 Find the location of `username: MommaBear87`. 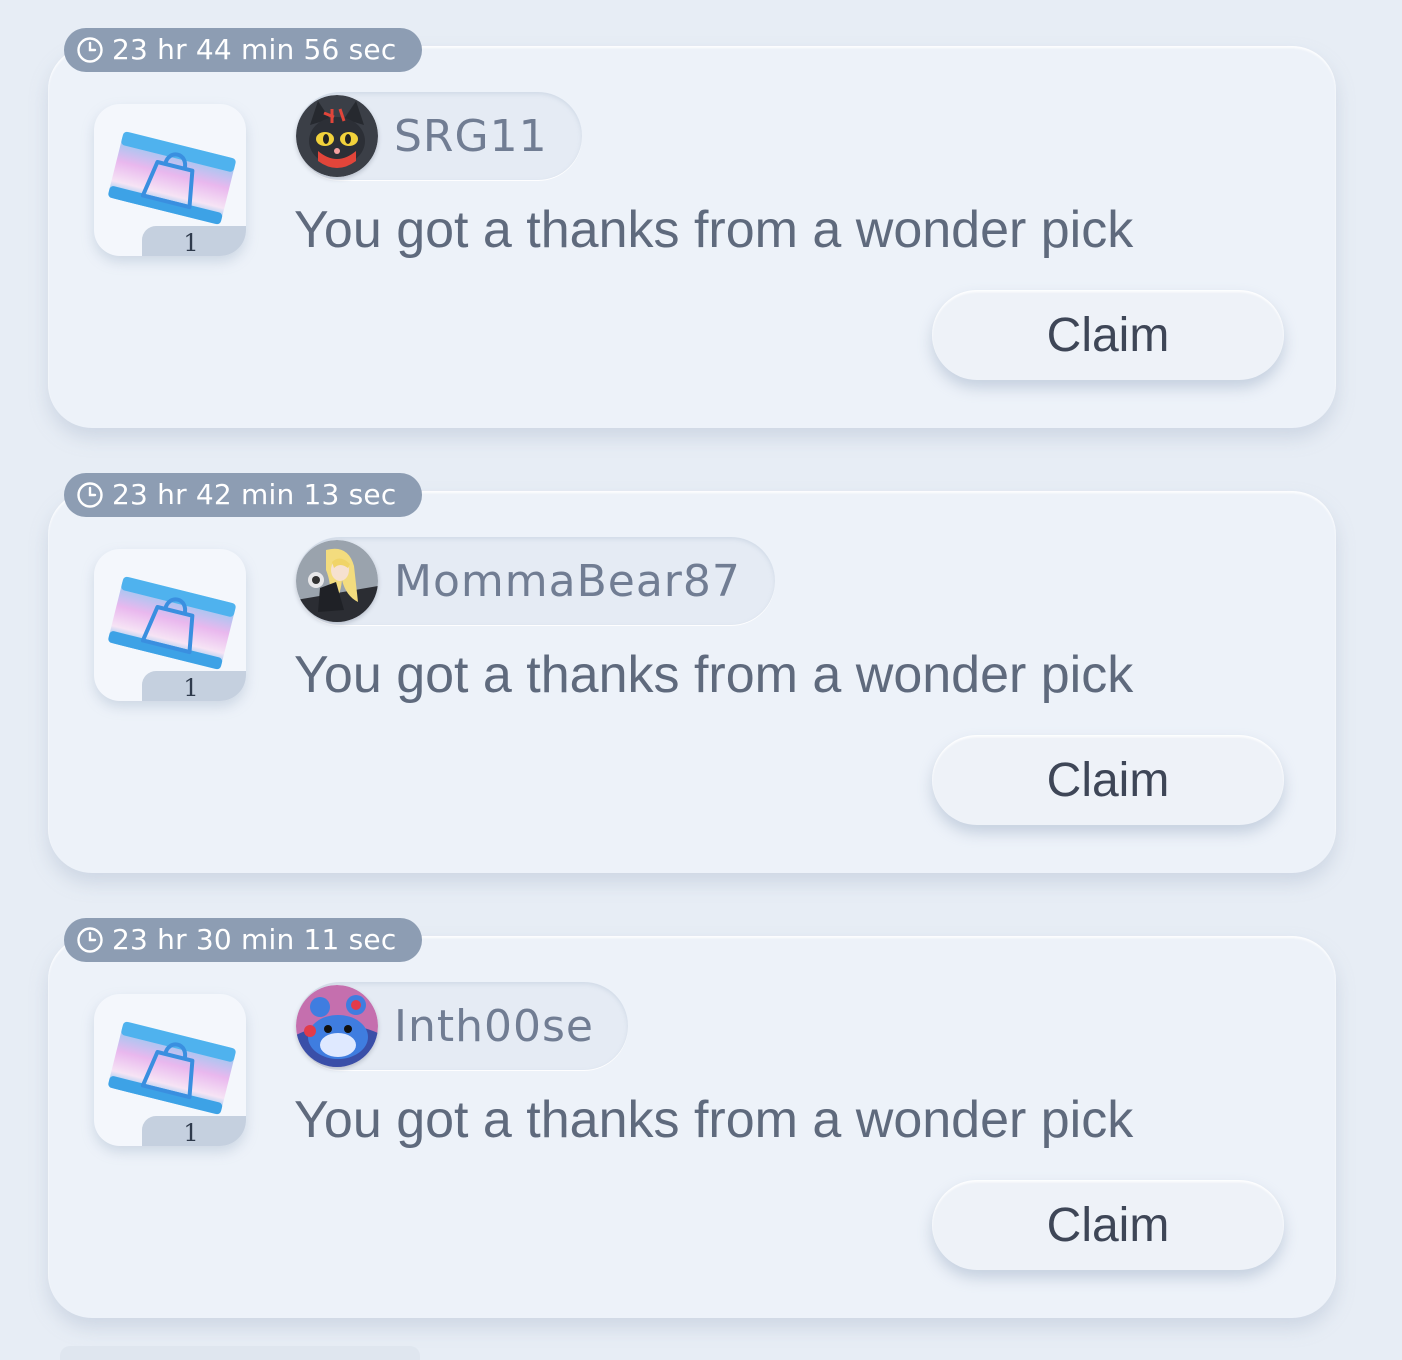

username: MommaBear87 is located at coordinates (567, 581).